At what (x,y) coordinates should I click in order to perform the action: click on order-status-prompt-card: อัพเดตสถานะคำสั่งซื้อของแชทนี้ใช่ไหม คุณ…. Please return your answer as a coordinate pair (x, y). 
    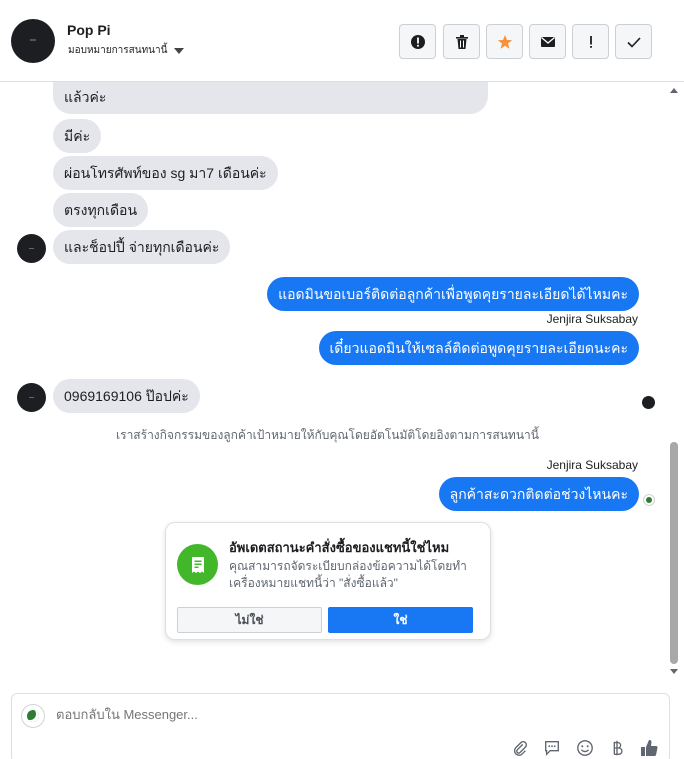
    Looking at the image, I should click on (328, 581).